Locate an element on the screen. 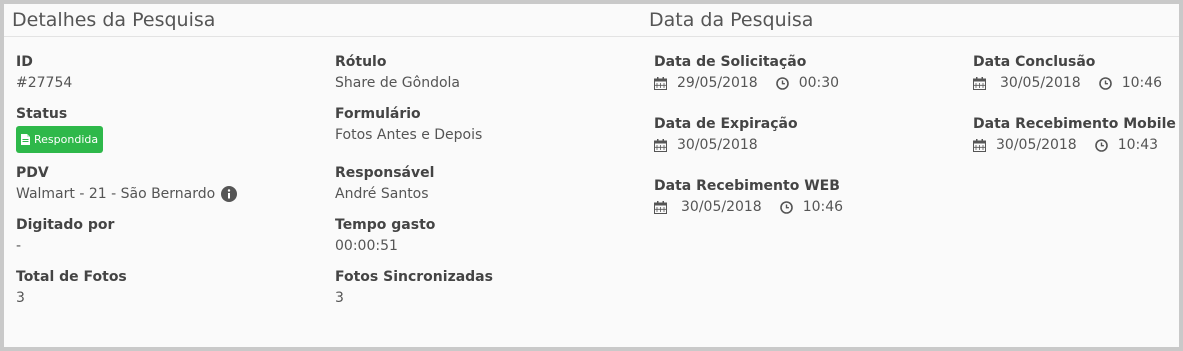  status-badge: Respondida is located at coordinates (60, 139).